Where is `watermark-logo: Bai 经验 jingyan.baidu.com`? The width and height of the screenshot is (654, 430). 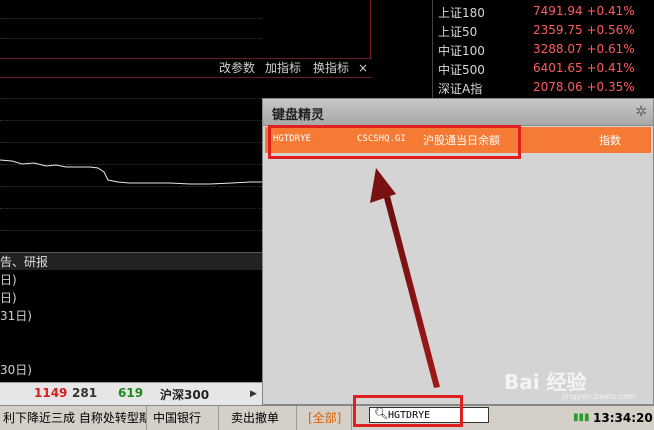 watermark-logo: Bai 经验 jingyan.baidu.com is located at coordinates (575, 383).